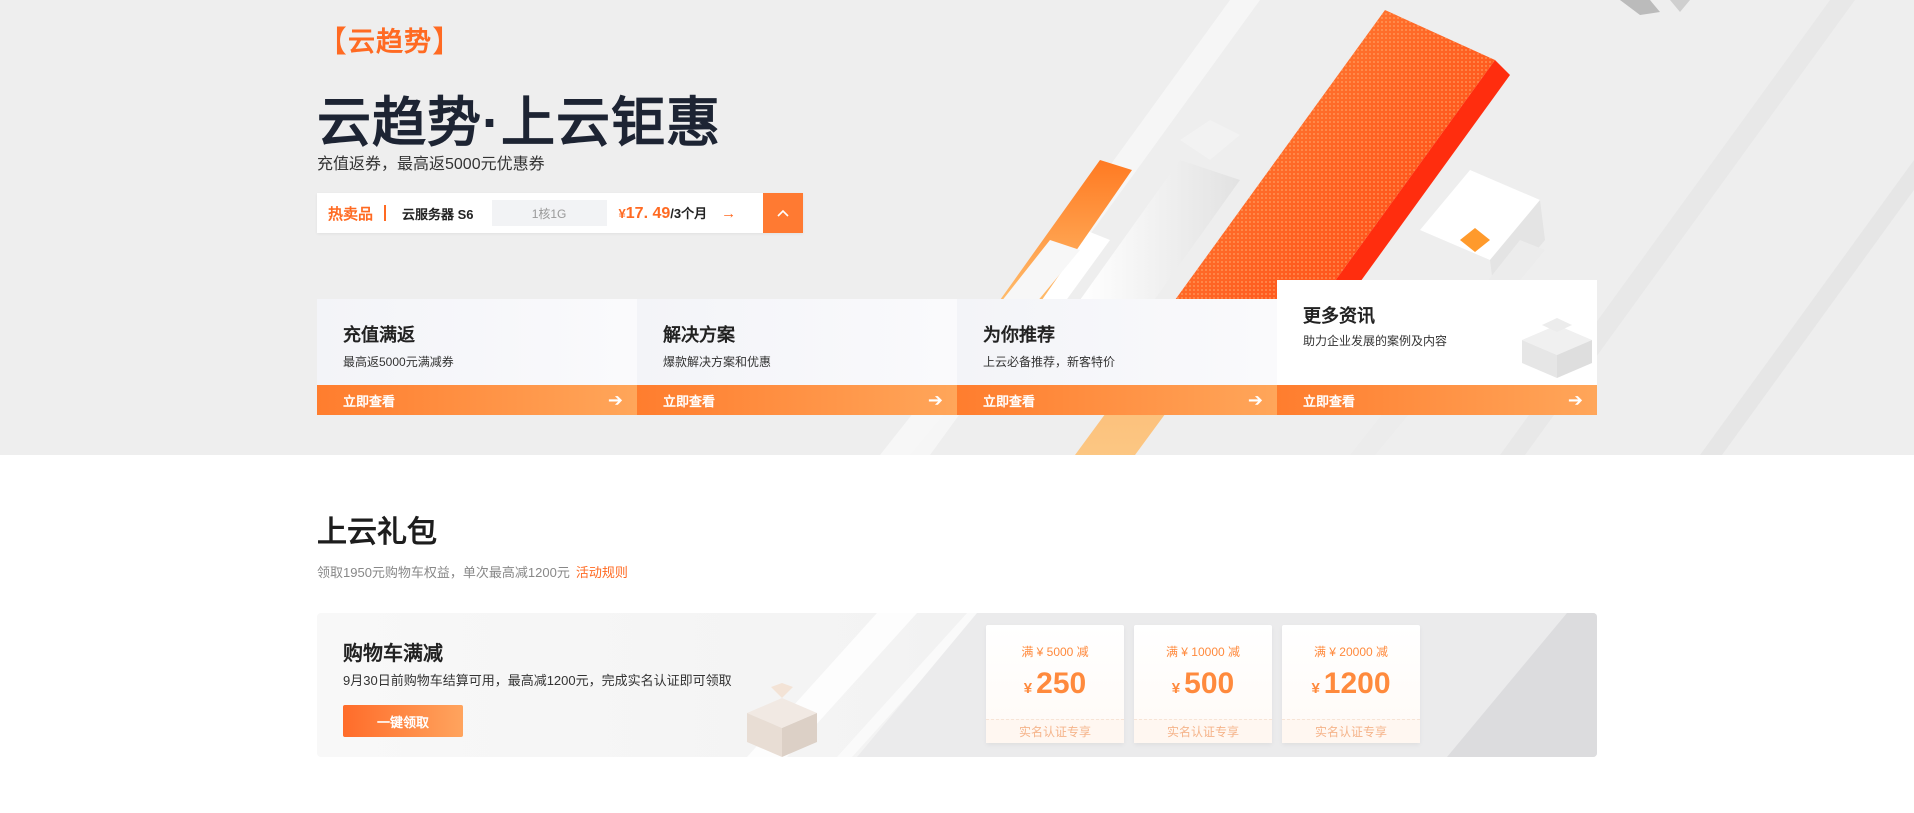 The image size is (1914, 813). I want to click on price-unit: /3个月, so click(689, 213).